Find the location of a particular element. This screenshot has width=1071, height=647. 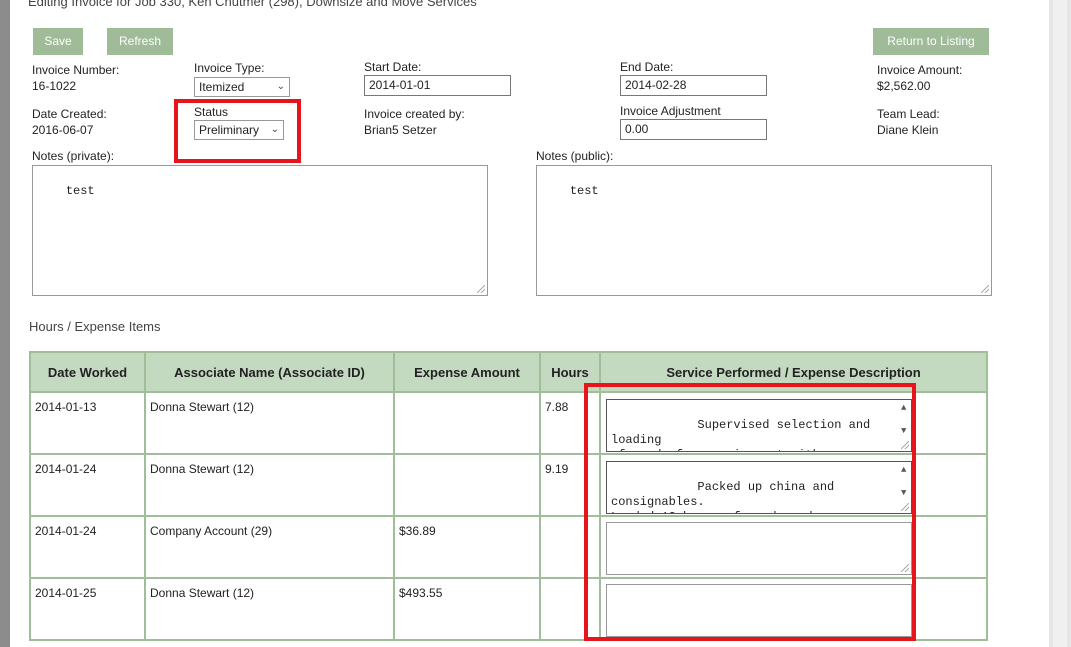

page-scrollbar is located at coordinates (1060, 323).